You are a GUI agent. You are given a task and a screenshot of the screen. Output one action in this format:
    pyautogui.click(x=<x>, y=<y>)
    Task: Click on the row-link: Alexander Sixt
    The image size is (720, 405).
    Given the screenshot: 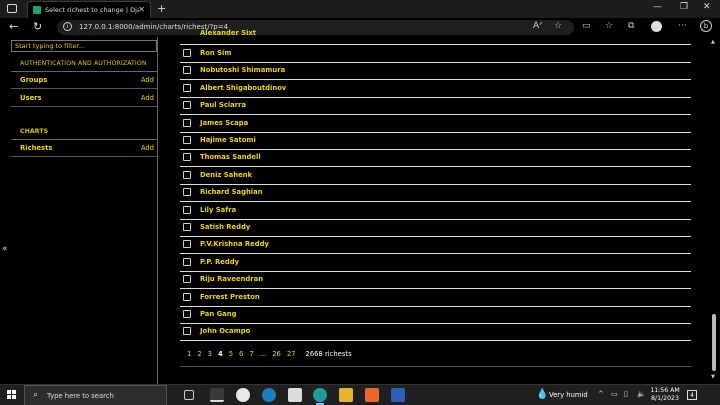 What is the action you would take?
    pyautogui.click(x=228, y=33)
    